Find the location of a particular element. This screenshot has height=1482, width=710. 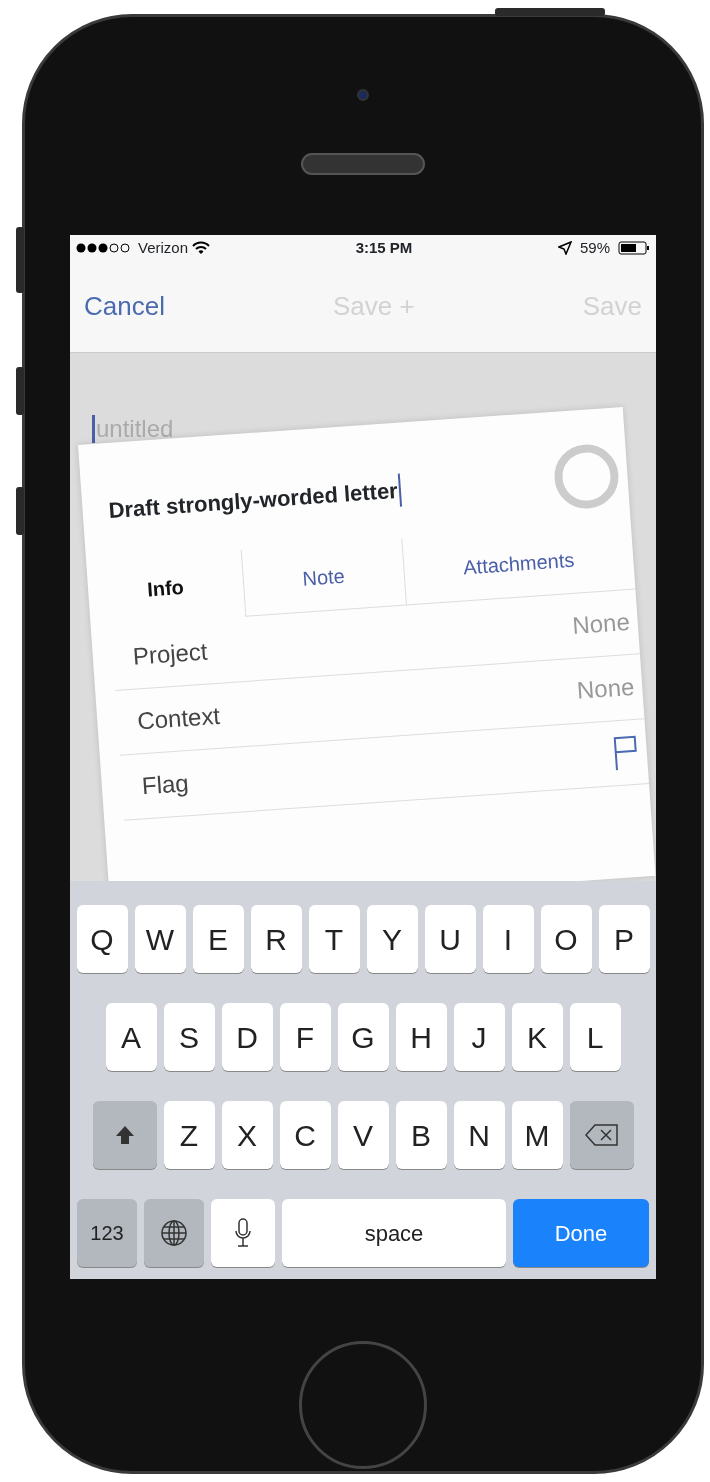

key: T is located at coordinates (334, 939).